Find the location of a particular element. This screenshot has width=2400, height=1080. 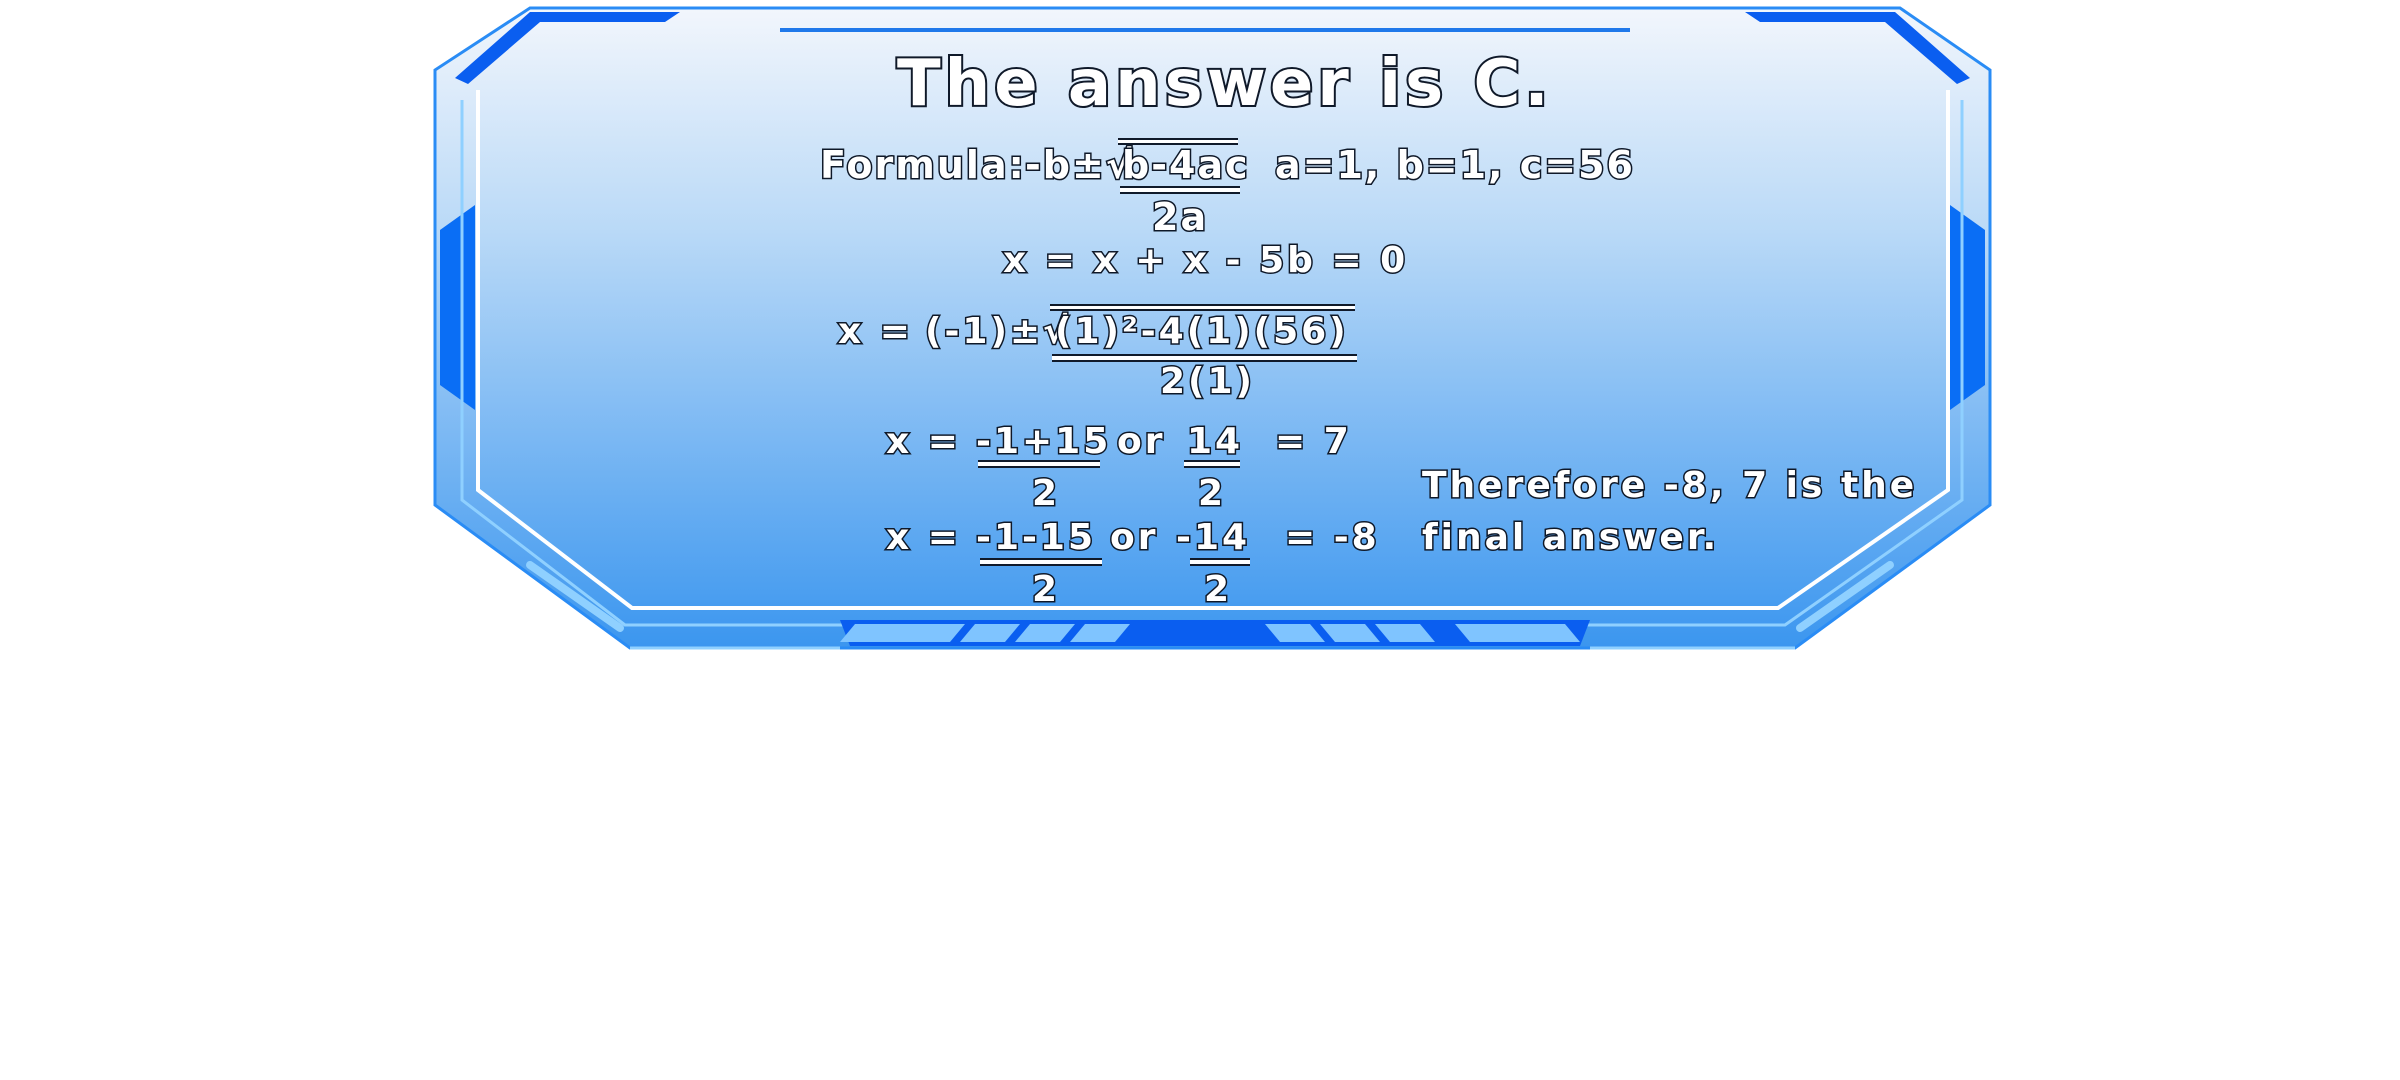

solution-plus-lhs: x = is located at coordinates (923, 441).